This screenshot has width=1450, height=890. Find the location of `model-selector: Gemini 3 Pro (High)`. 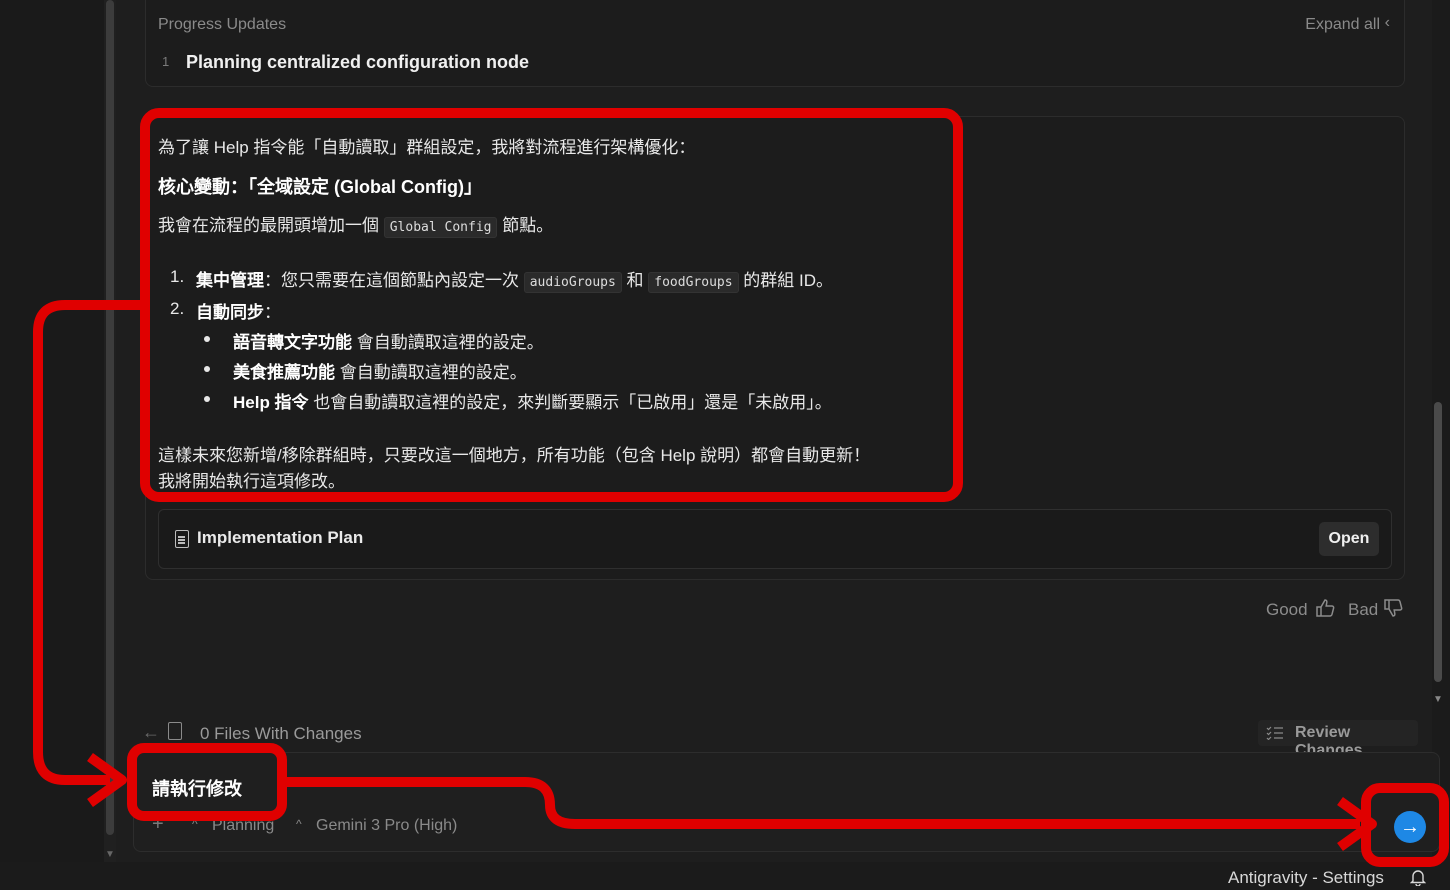

model-selector: Gemini 3 Pro (High) is located at coordinates (386, 826).